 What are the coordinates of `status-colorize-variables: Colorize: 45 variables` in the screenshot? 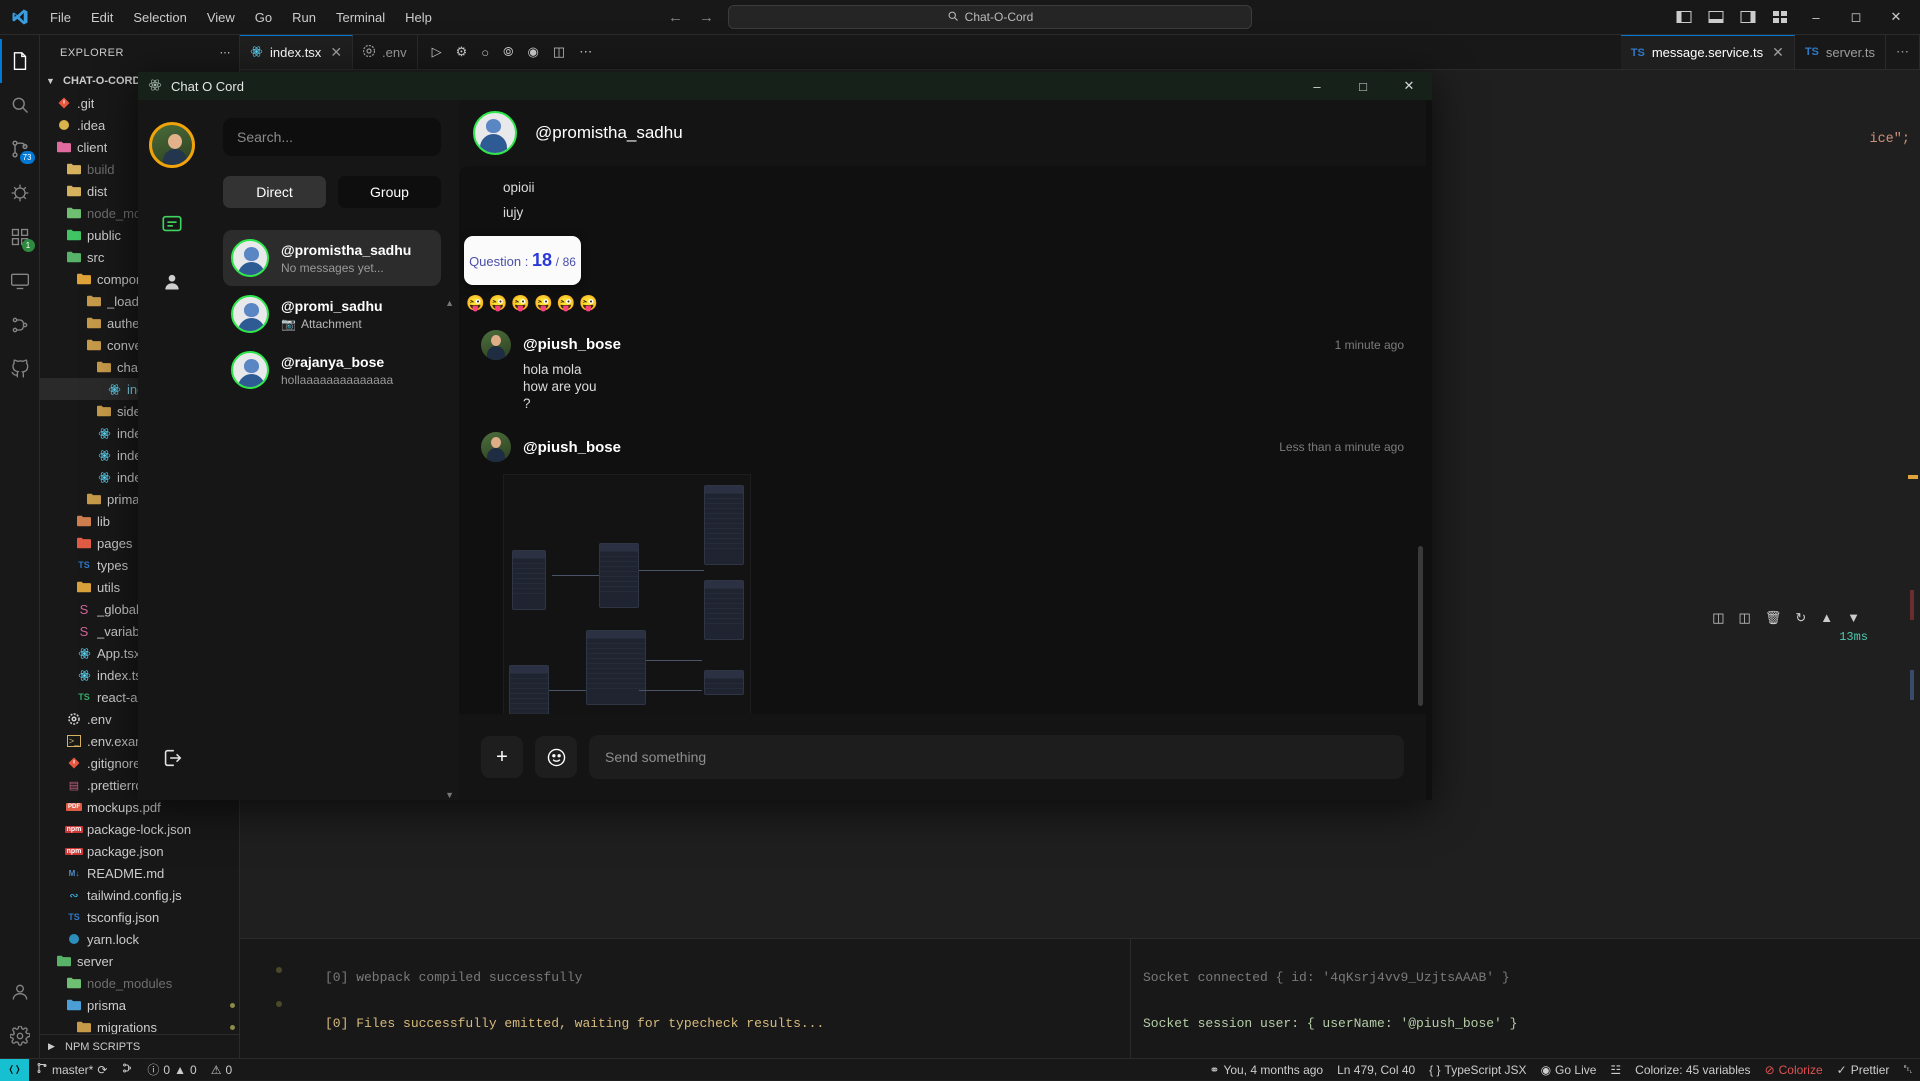 It's located at (1692, 1070).